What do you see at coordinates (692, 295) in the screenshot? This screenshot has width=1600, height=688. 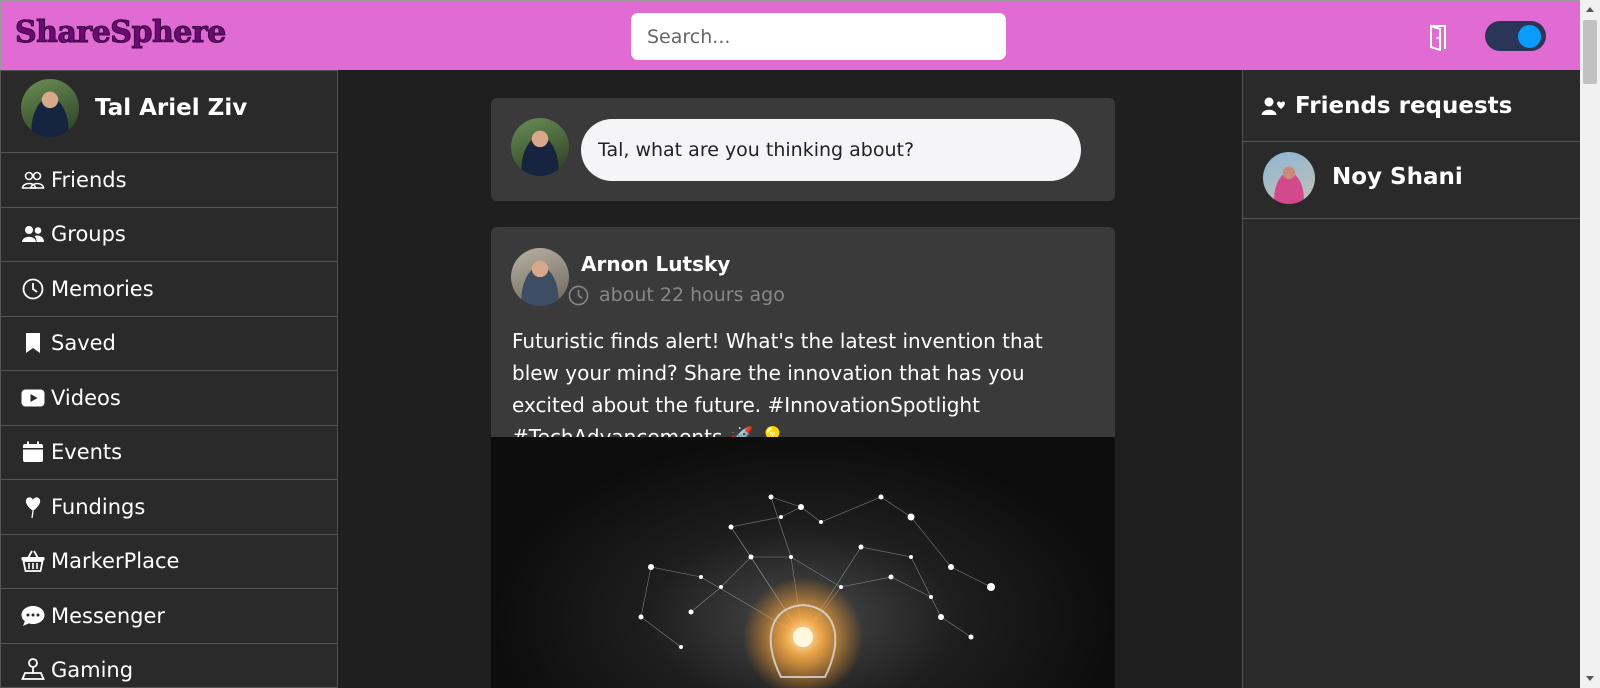 I see `post-time-text: about 22 hours ago` at bounding box center [692, 295].